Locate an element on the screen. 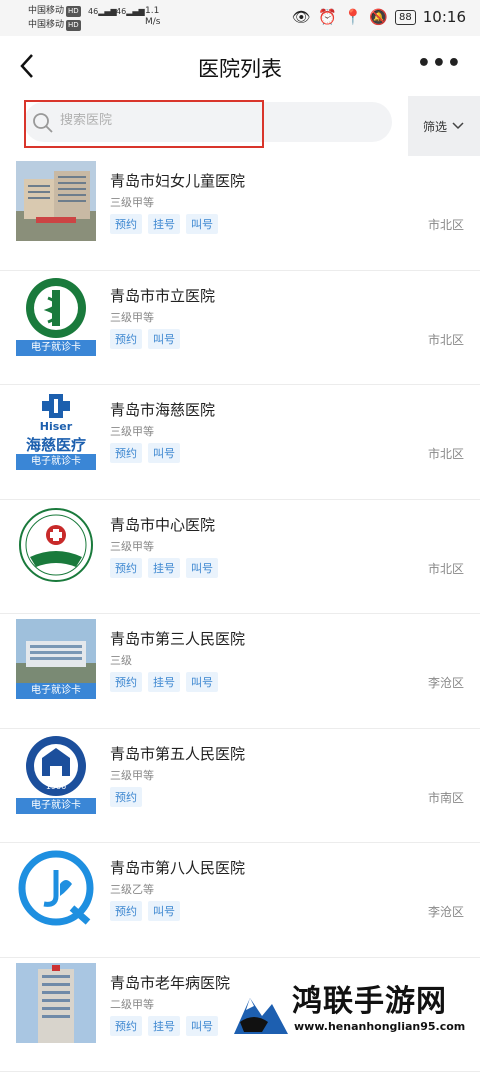 The height and width of the screenshot is (1072, 480). signal-icon: 46▂▄▆ is located at coordinates (102, 11).